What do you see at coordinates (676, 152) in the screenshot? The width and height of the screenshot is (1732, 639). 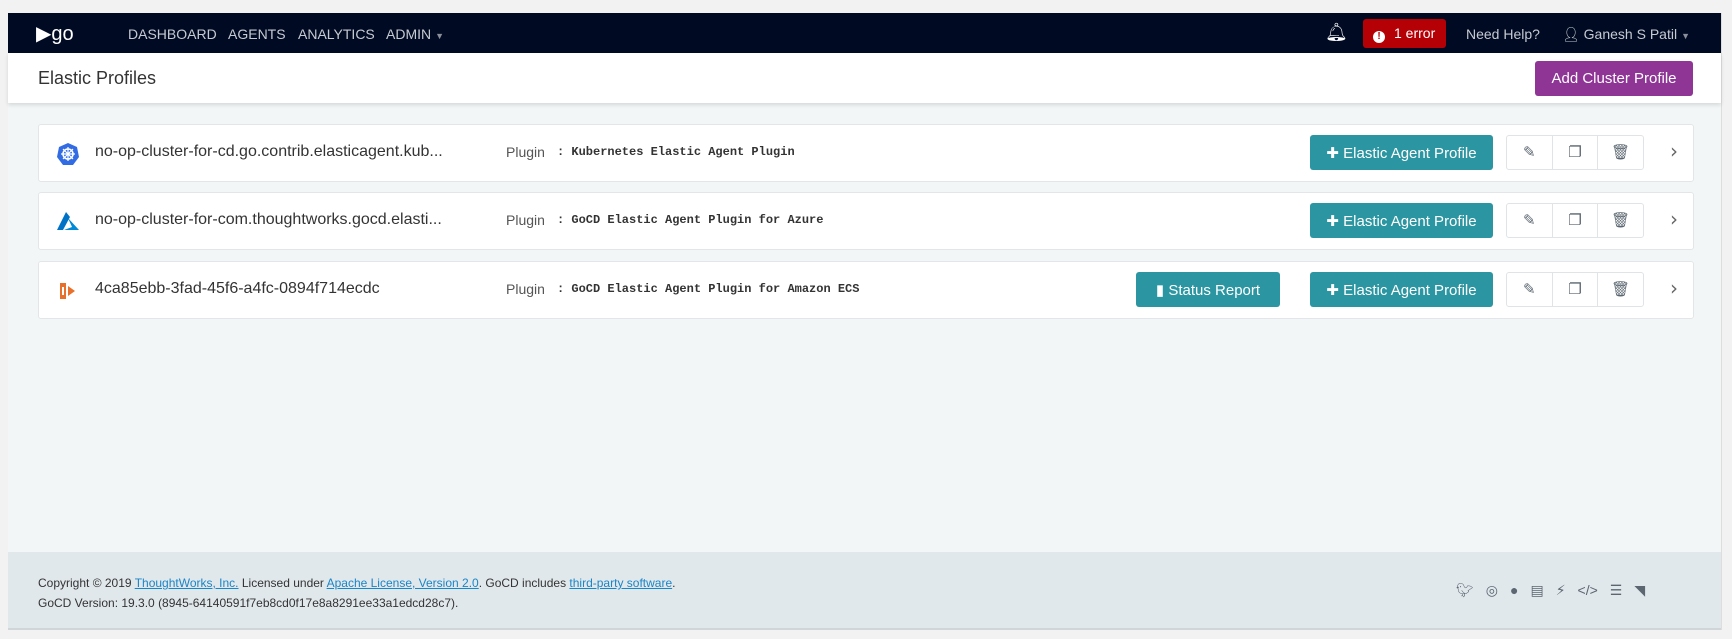 I see `plugin-value: : Kubernetes Elastic Agent Plugin` at bounding box center [676, 152].